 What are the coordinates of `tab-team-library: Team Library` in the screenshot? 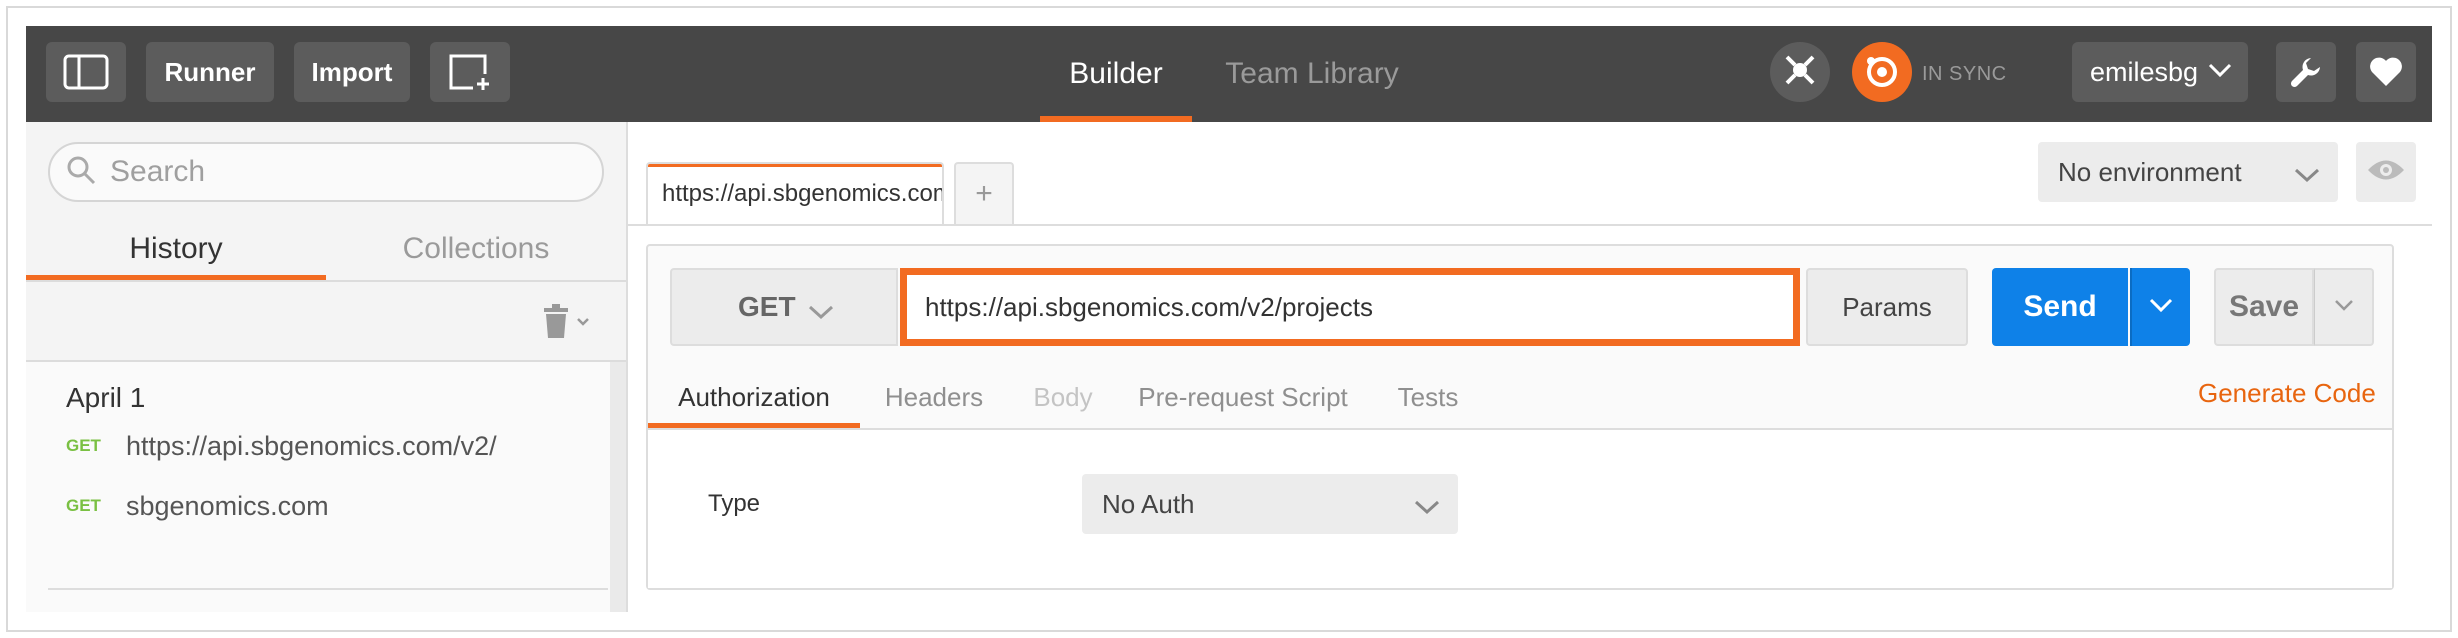 It's located at (1312, 74).